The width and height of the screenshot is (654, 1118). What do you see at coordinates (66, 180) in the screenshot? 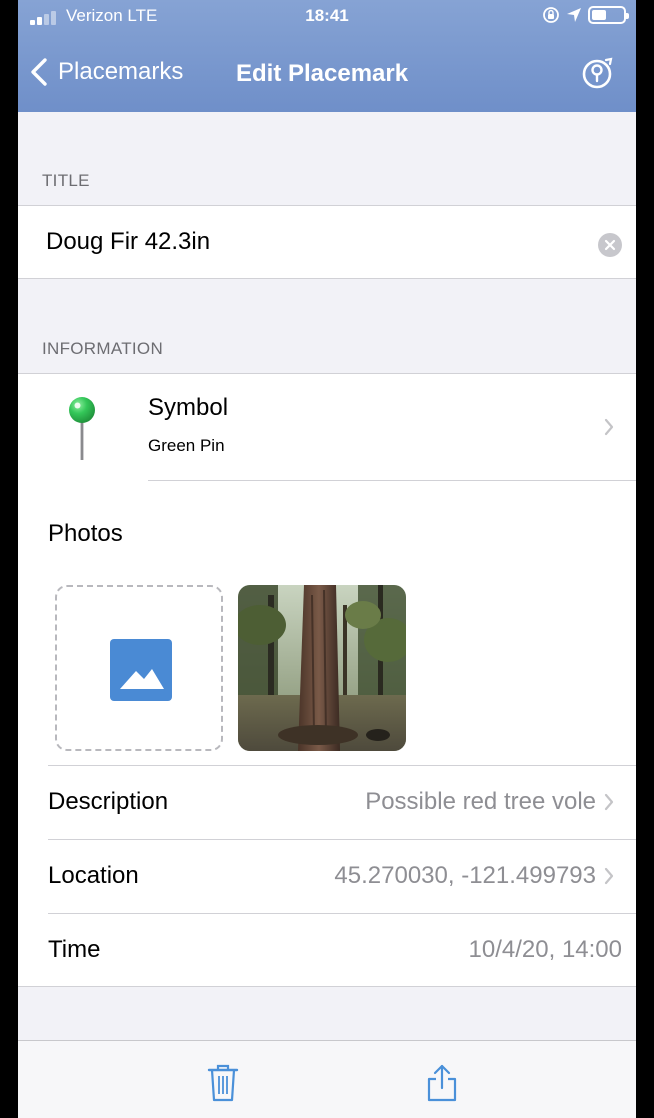
I see `title-section-header: TITLE` at bounding box center [66, 180].